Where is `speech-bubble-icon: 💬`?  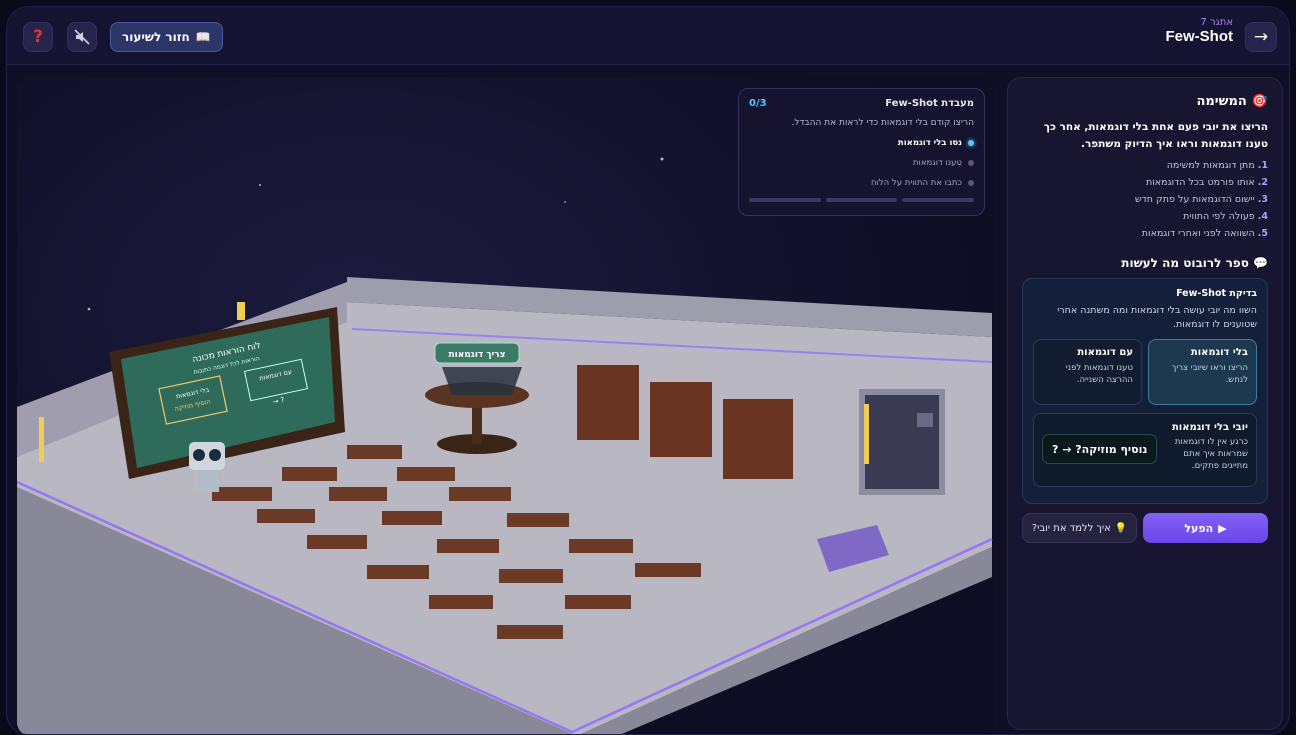
speech-bubble-icon: 💬 is located at coordinates (1260, 263).